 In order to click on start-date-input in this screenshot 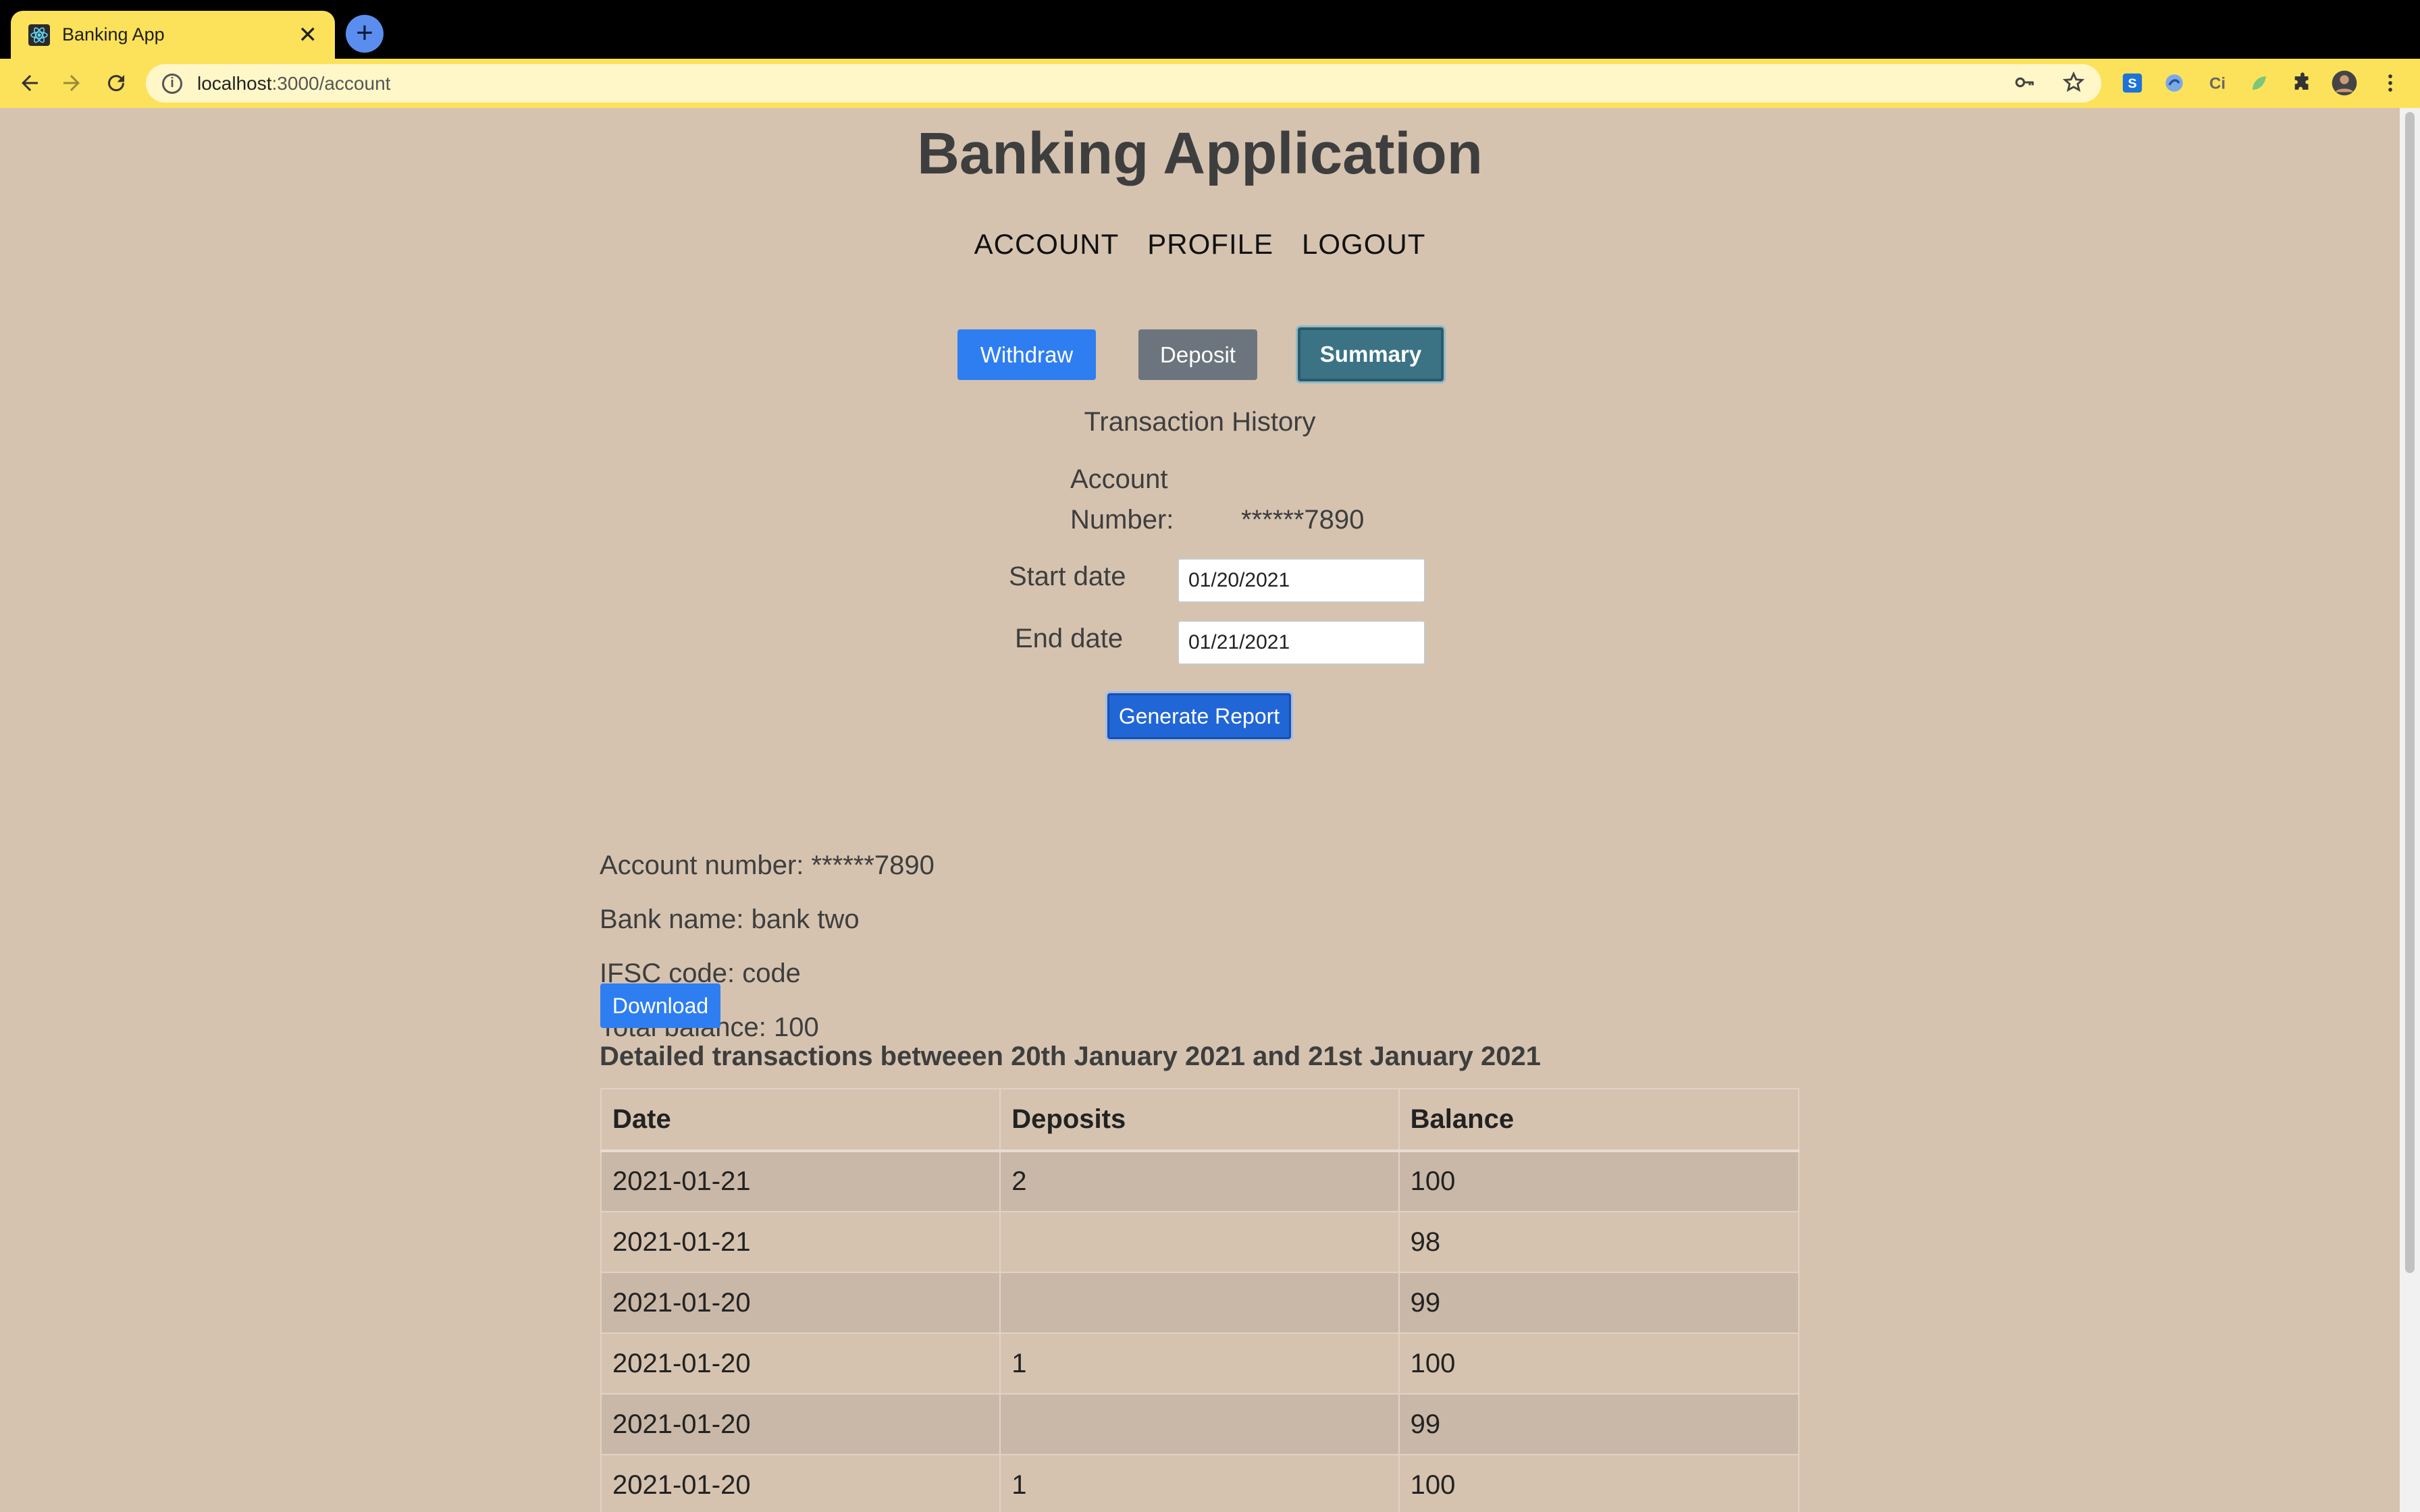, I will do `click(1301, 580)`.